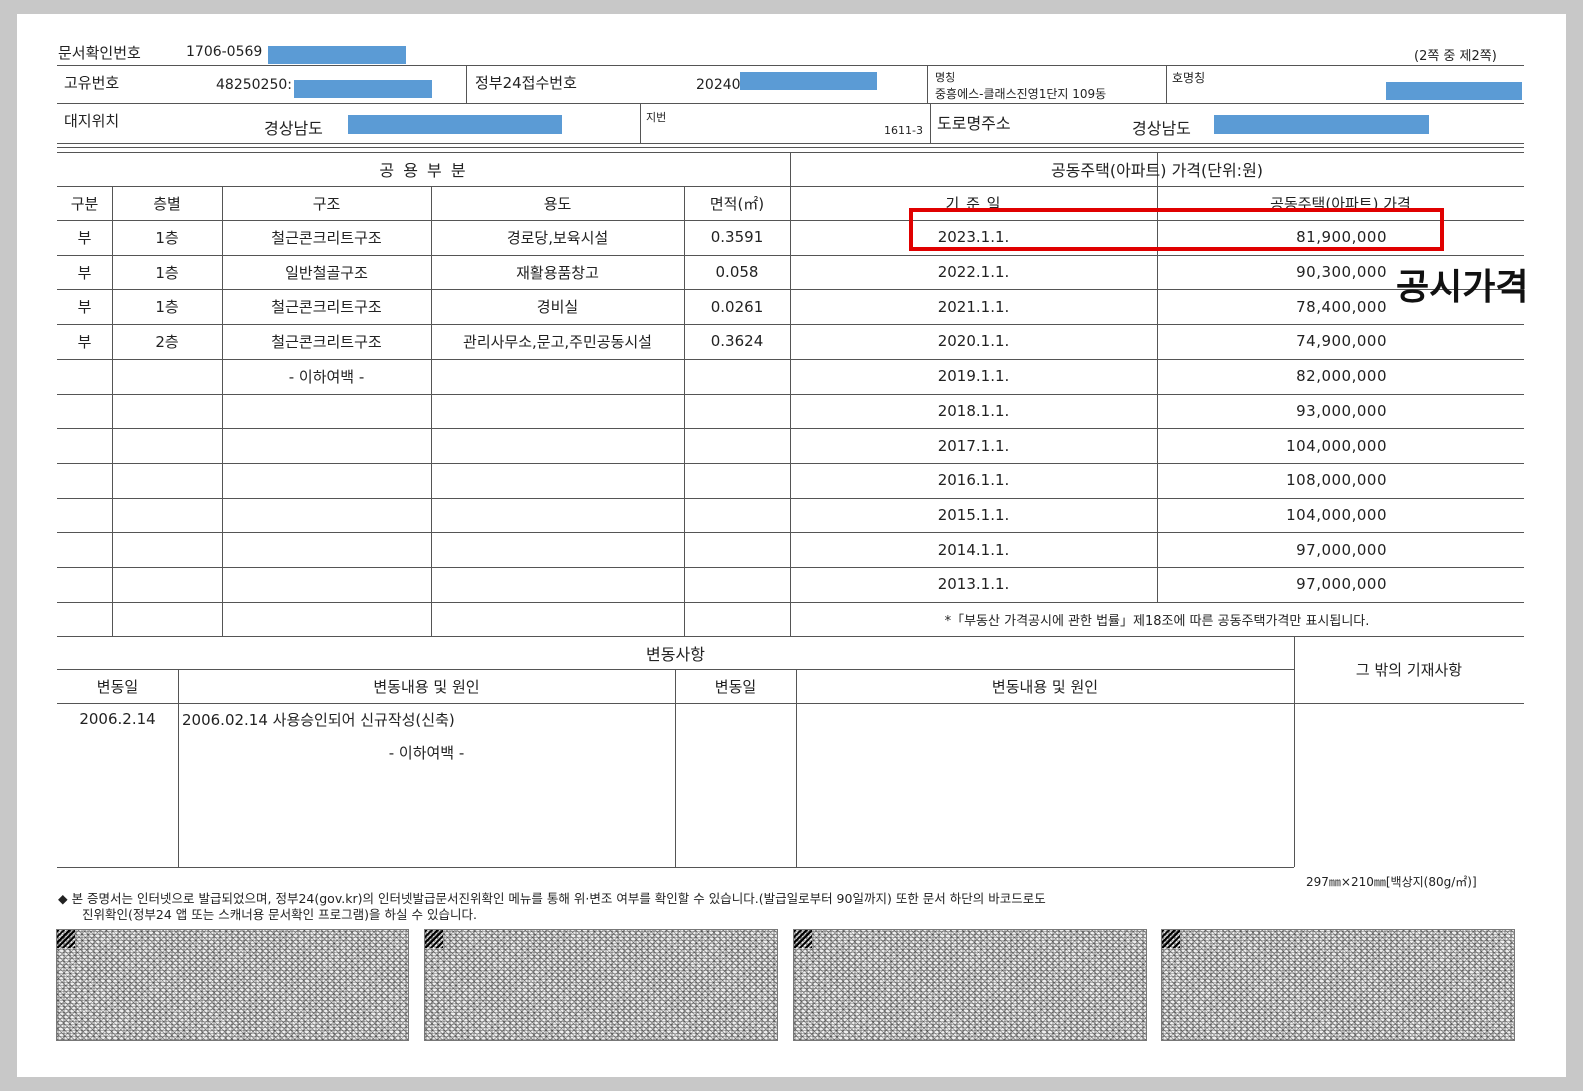 This screenshot has height=1091, width=1583. I want to click on lot-value: 1611-3, so click(903, 130).